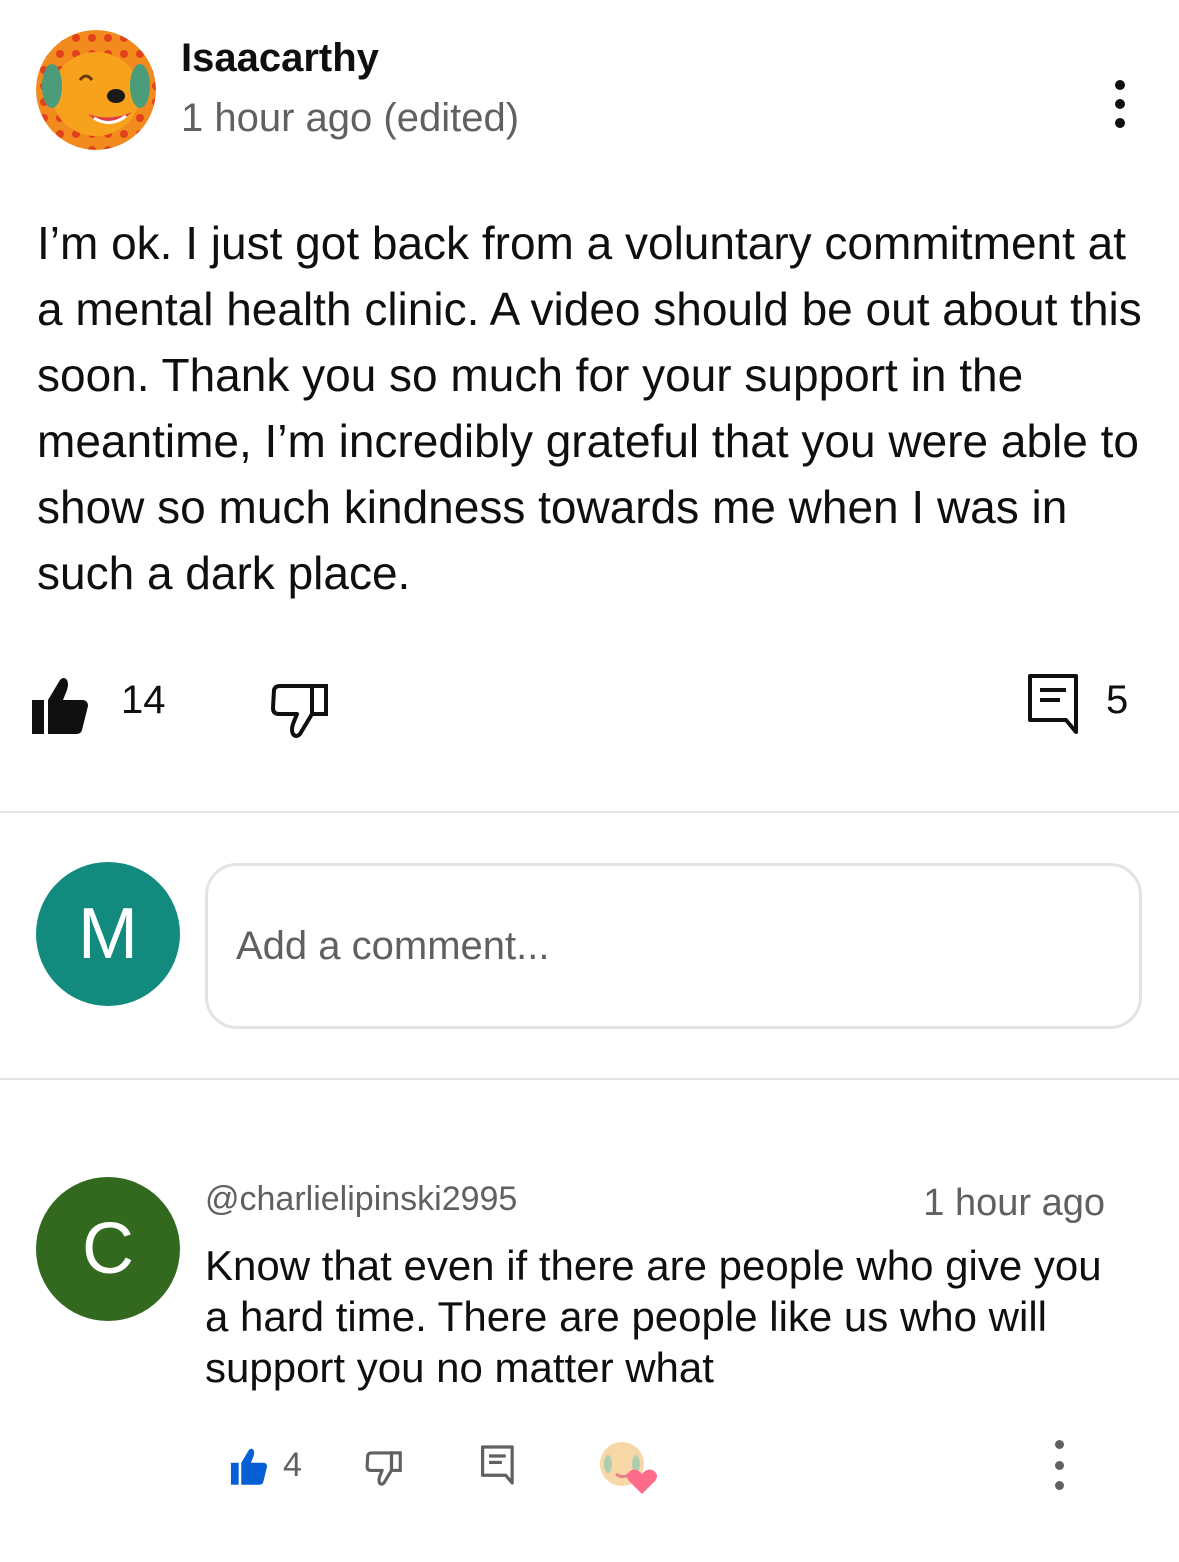 Image resolution: width=1179 pixels, height=1562 pixels. Describe the element at coordinates (687, 946) in the screenshot. I see `add-comment-input` at that location.